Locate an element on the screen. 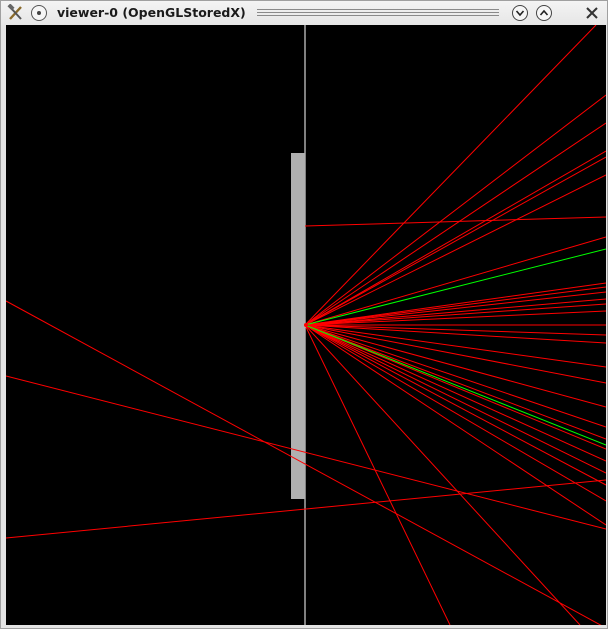 The height and width of the screenshot is (629, 608). title-bar-grip is located at coordinates (378, 13).